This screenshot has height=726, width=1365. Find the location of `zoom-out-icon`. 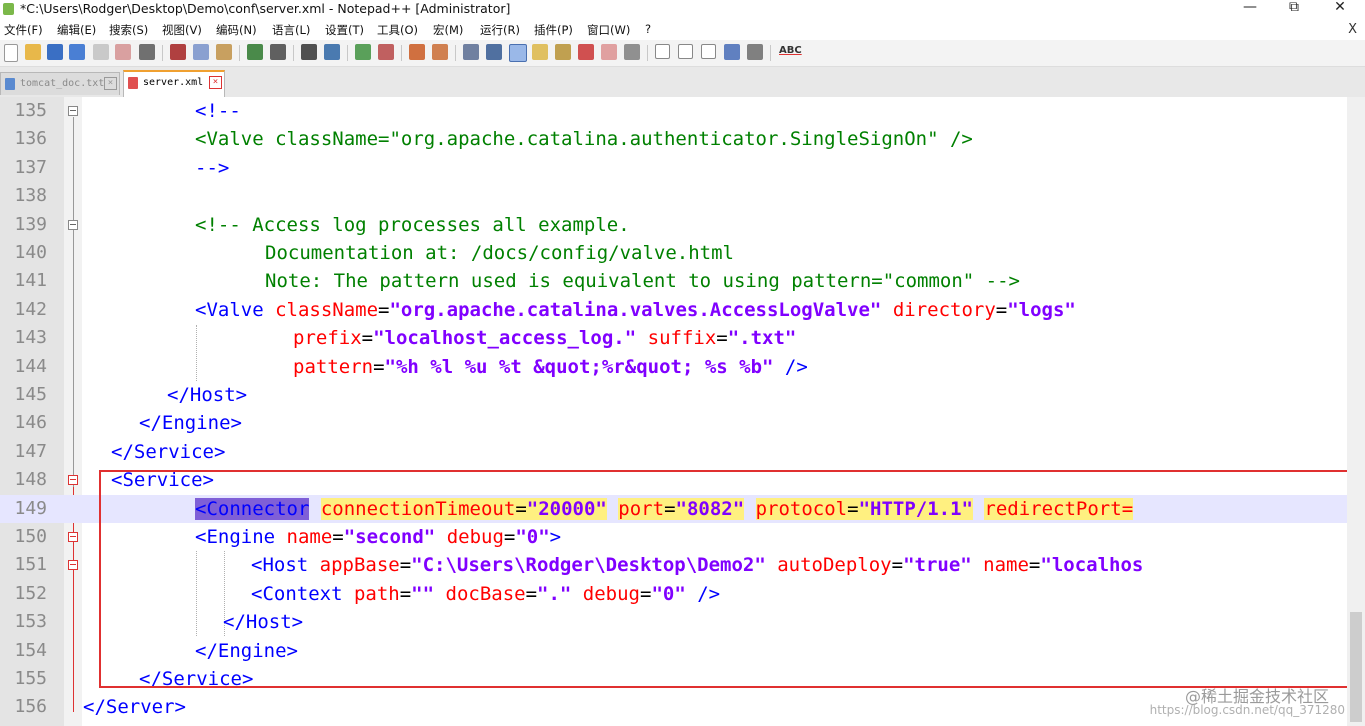

zoom-out-icon is located at coordinates (386, 52).